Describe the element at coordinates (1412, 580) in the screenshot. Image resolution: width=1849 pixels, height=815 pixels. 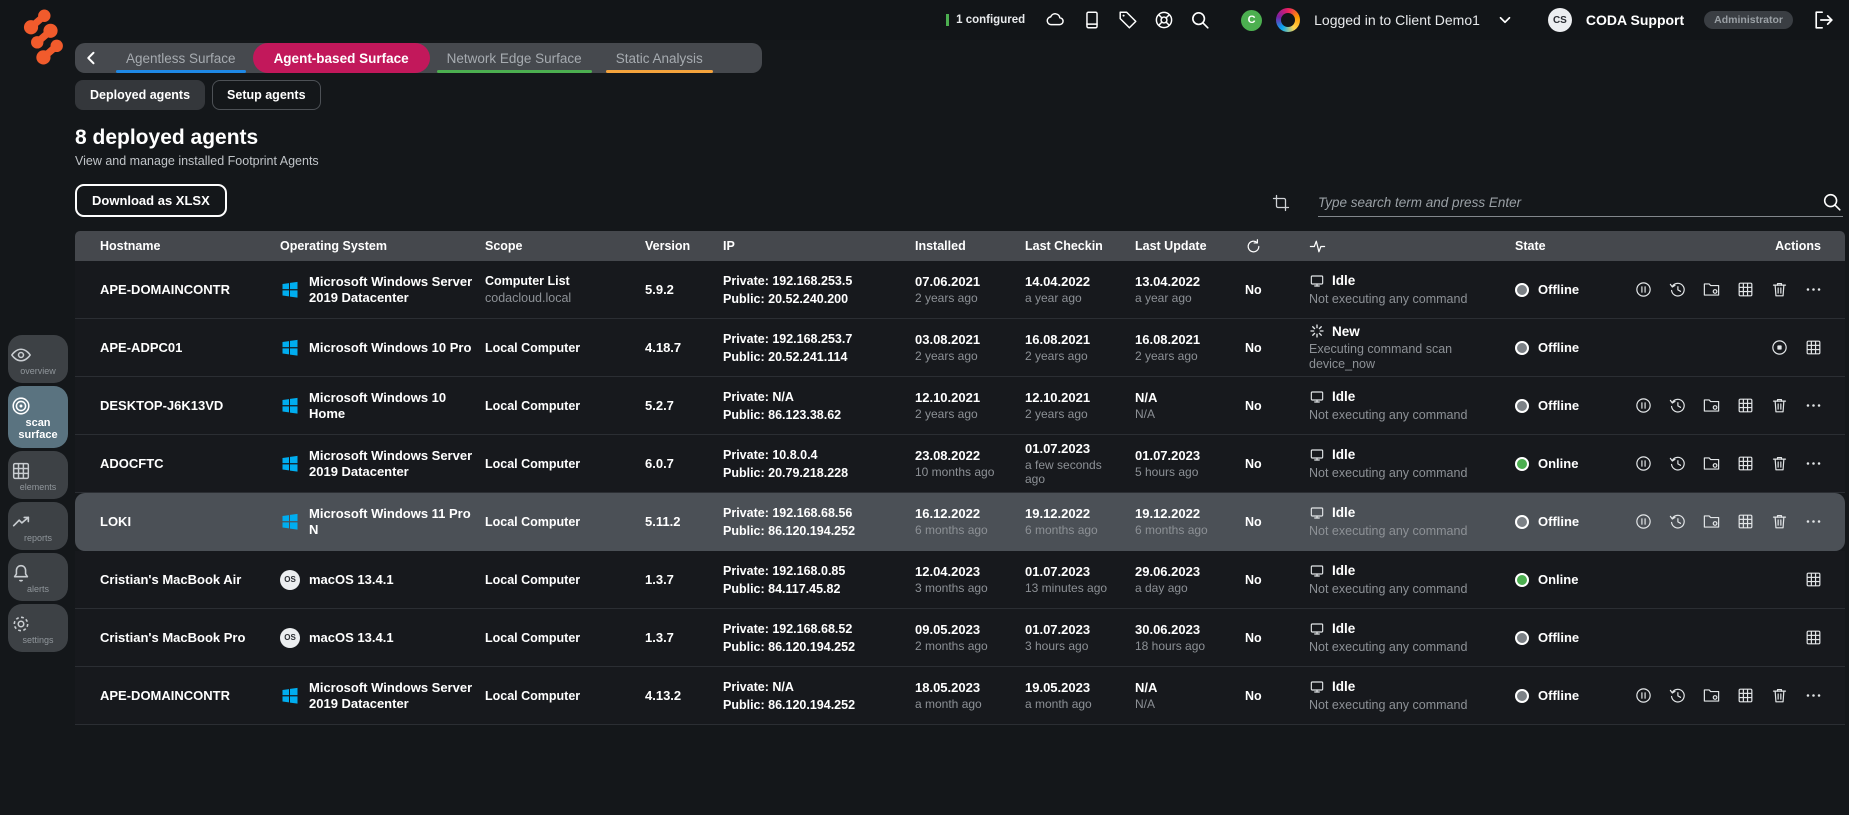
I see `activity-cell: Idle Not executing any command` at that location.